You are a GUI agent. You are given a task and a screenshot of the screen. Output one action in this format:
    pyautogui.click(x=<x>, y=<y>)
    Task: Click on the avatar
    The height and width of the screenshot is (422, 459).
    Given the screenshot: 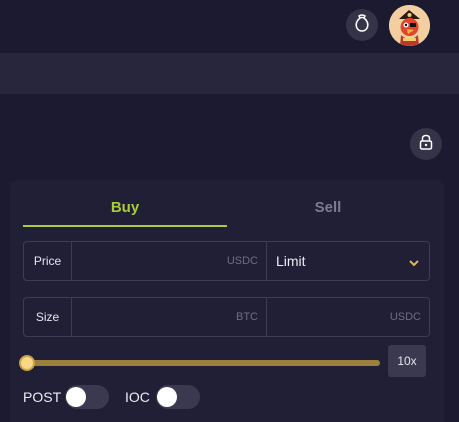 What is the action you would take?
    pyautogui.click(x=409, y=25)
    